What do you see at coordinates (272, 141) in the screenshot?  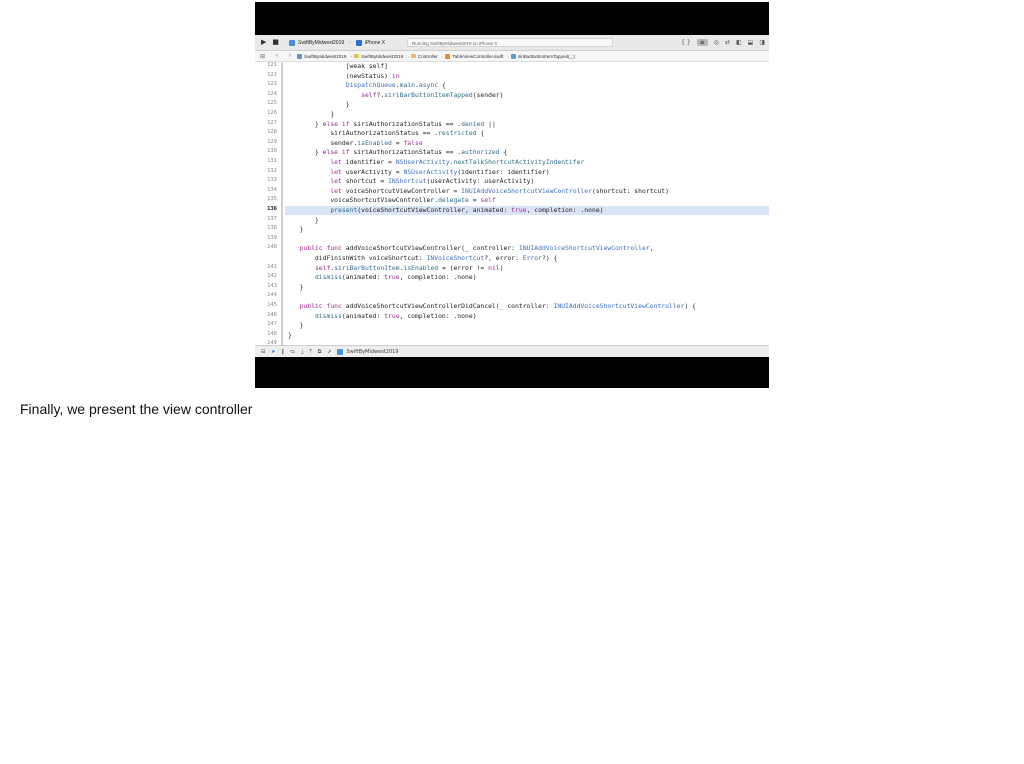 I see `line-number: 129` at bounding box center [272, 141].